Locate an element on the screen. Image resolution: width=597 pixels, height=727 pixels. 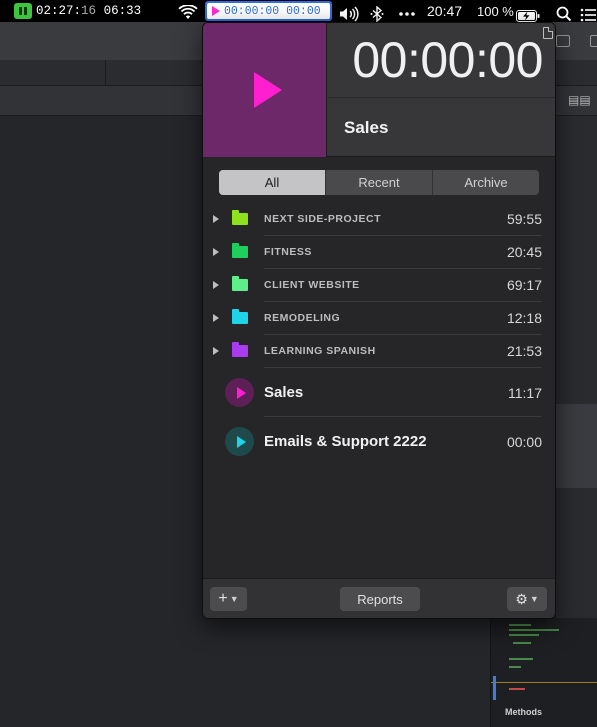
project-row-remodeling: REMODELING 12:18 is located at coordinates (379, 318).